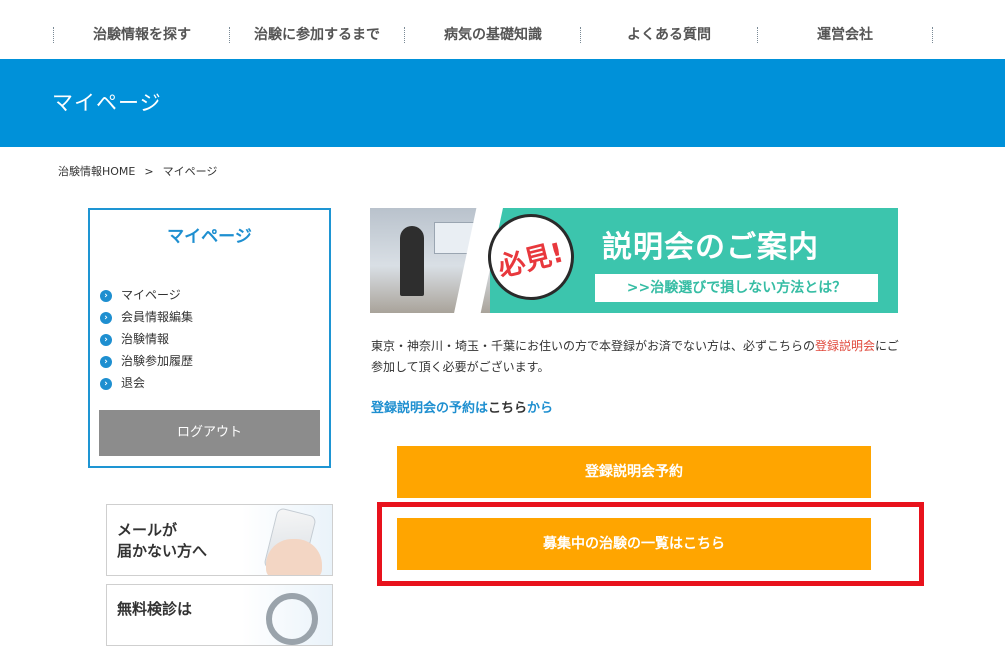 This screenshot has height=646, width=1005. Describe the element at coordinates (292, 619) in the screenshot. I see `stethoscope-icon` at that location.